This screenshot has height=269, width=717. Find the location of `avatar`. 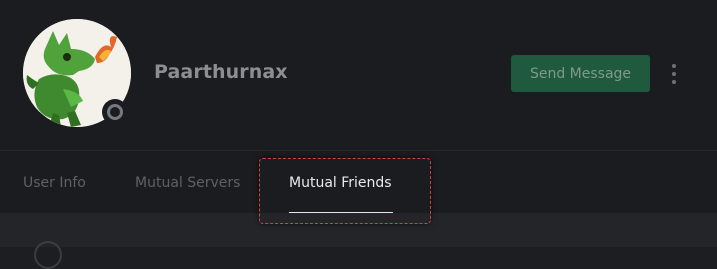

avatar is located at coordinates (77, 73).